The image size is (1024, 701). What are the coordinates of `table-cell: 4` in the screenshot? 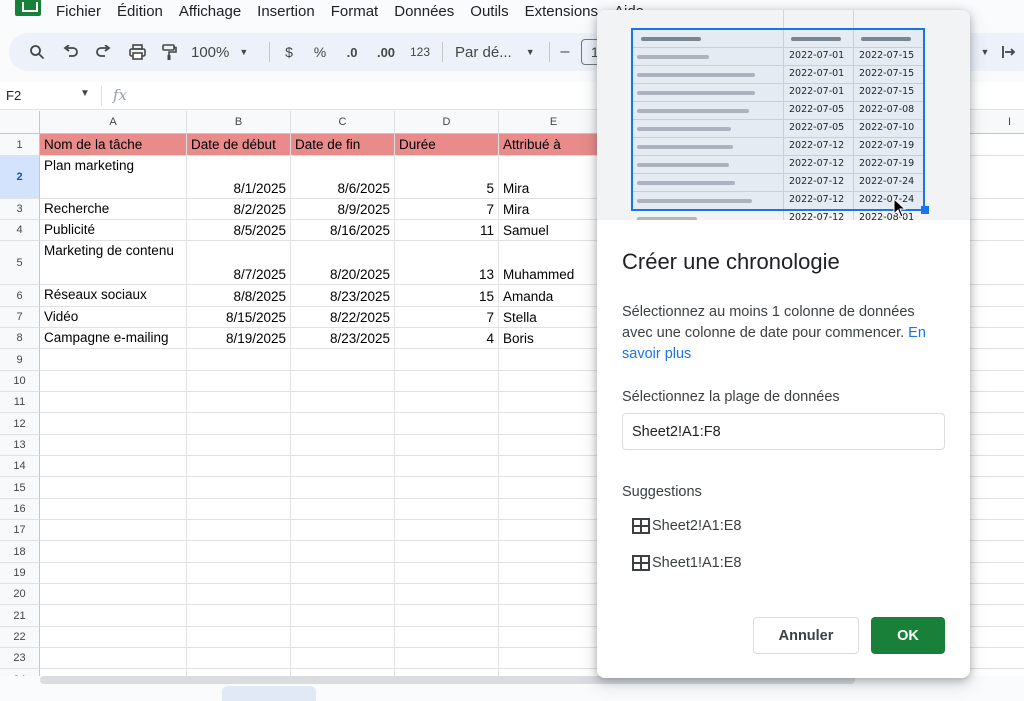 It's located at (447, 338).